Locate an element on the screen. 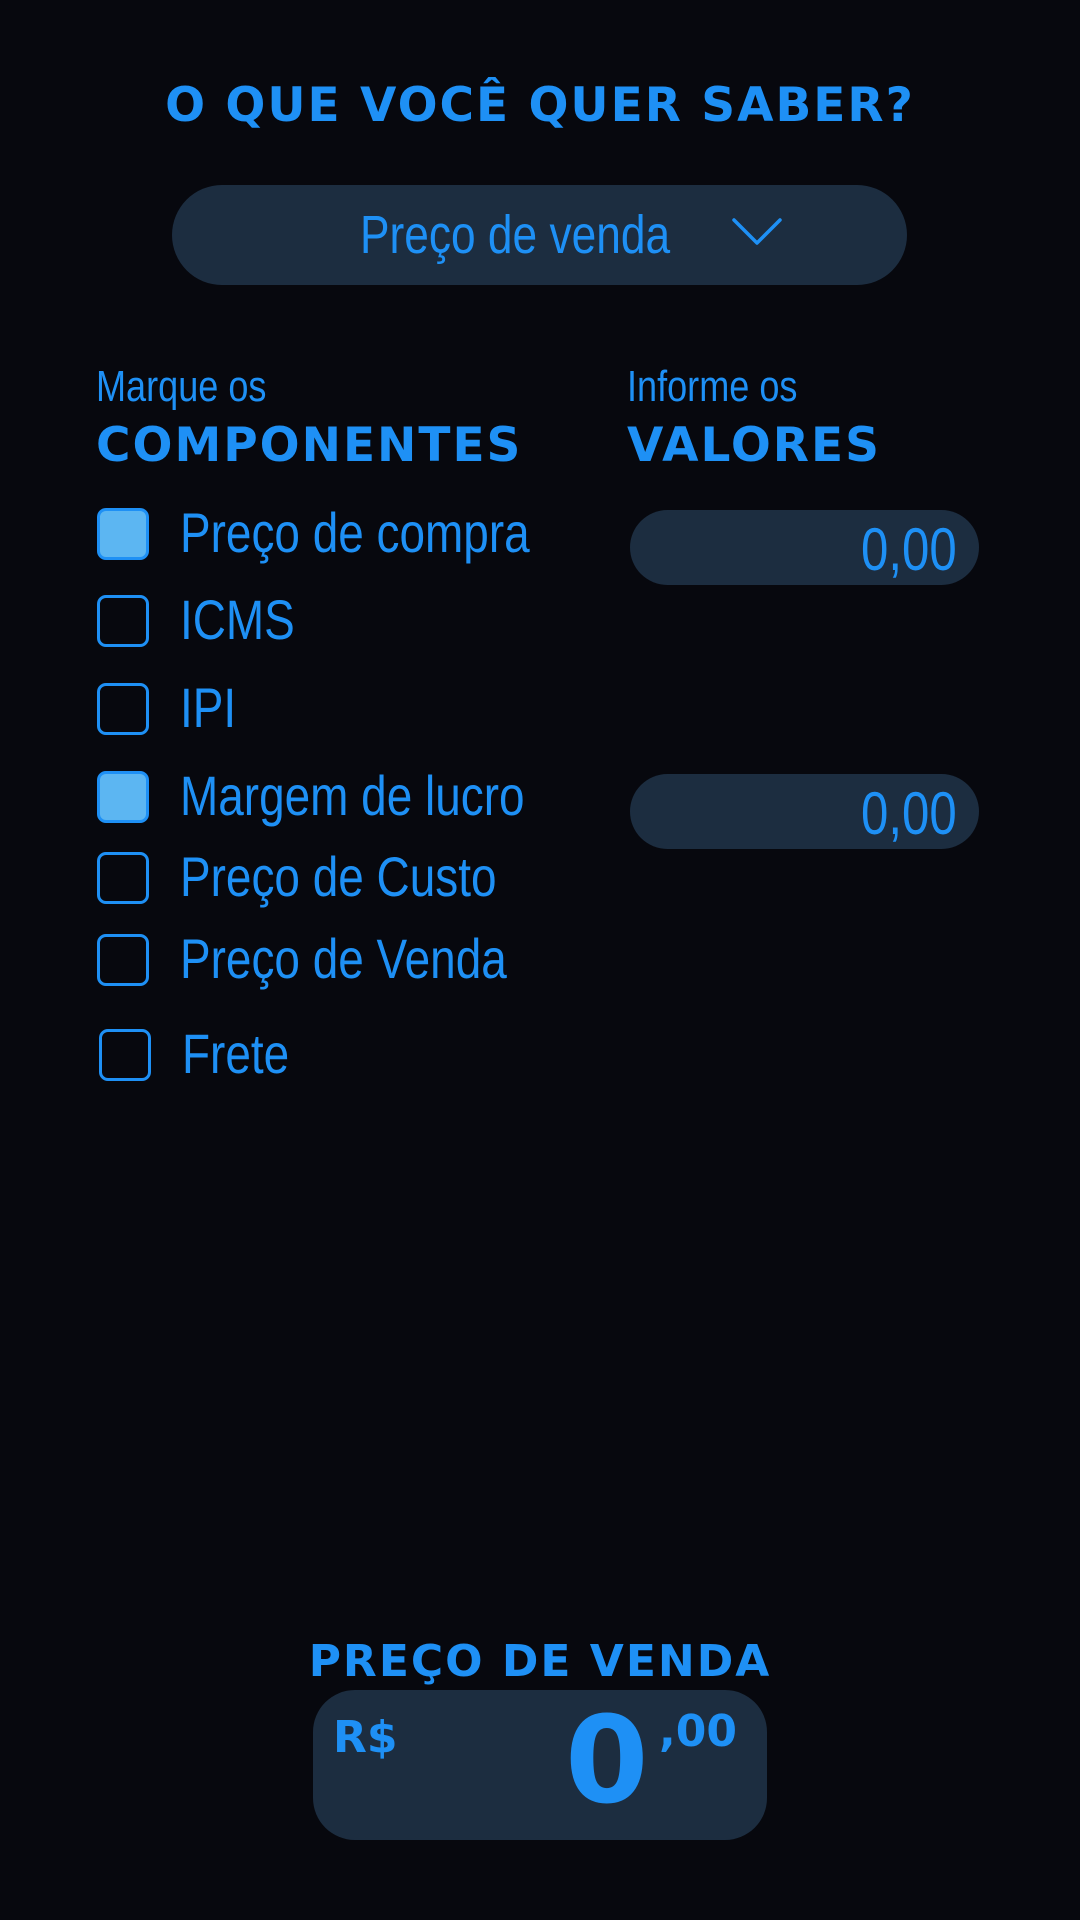 Image resolution: width=1080 pixels, height=1920 pixels. component-label: Preço de Venda is located at coordinates (343, 958).